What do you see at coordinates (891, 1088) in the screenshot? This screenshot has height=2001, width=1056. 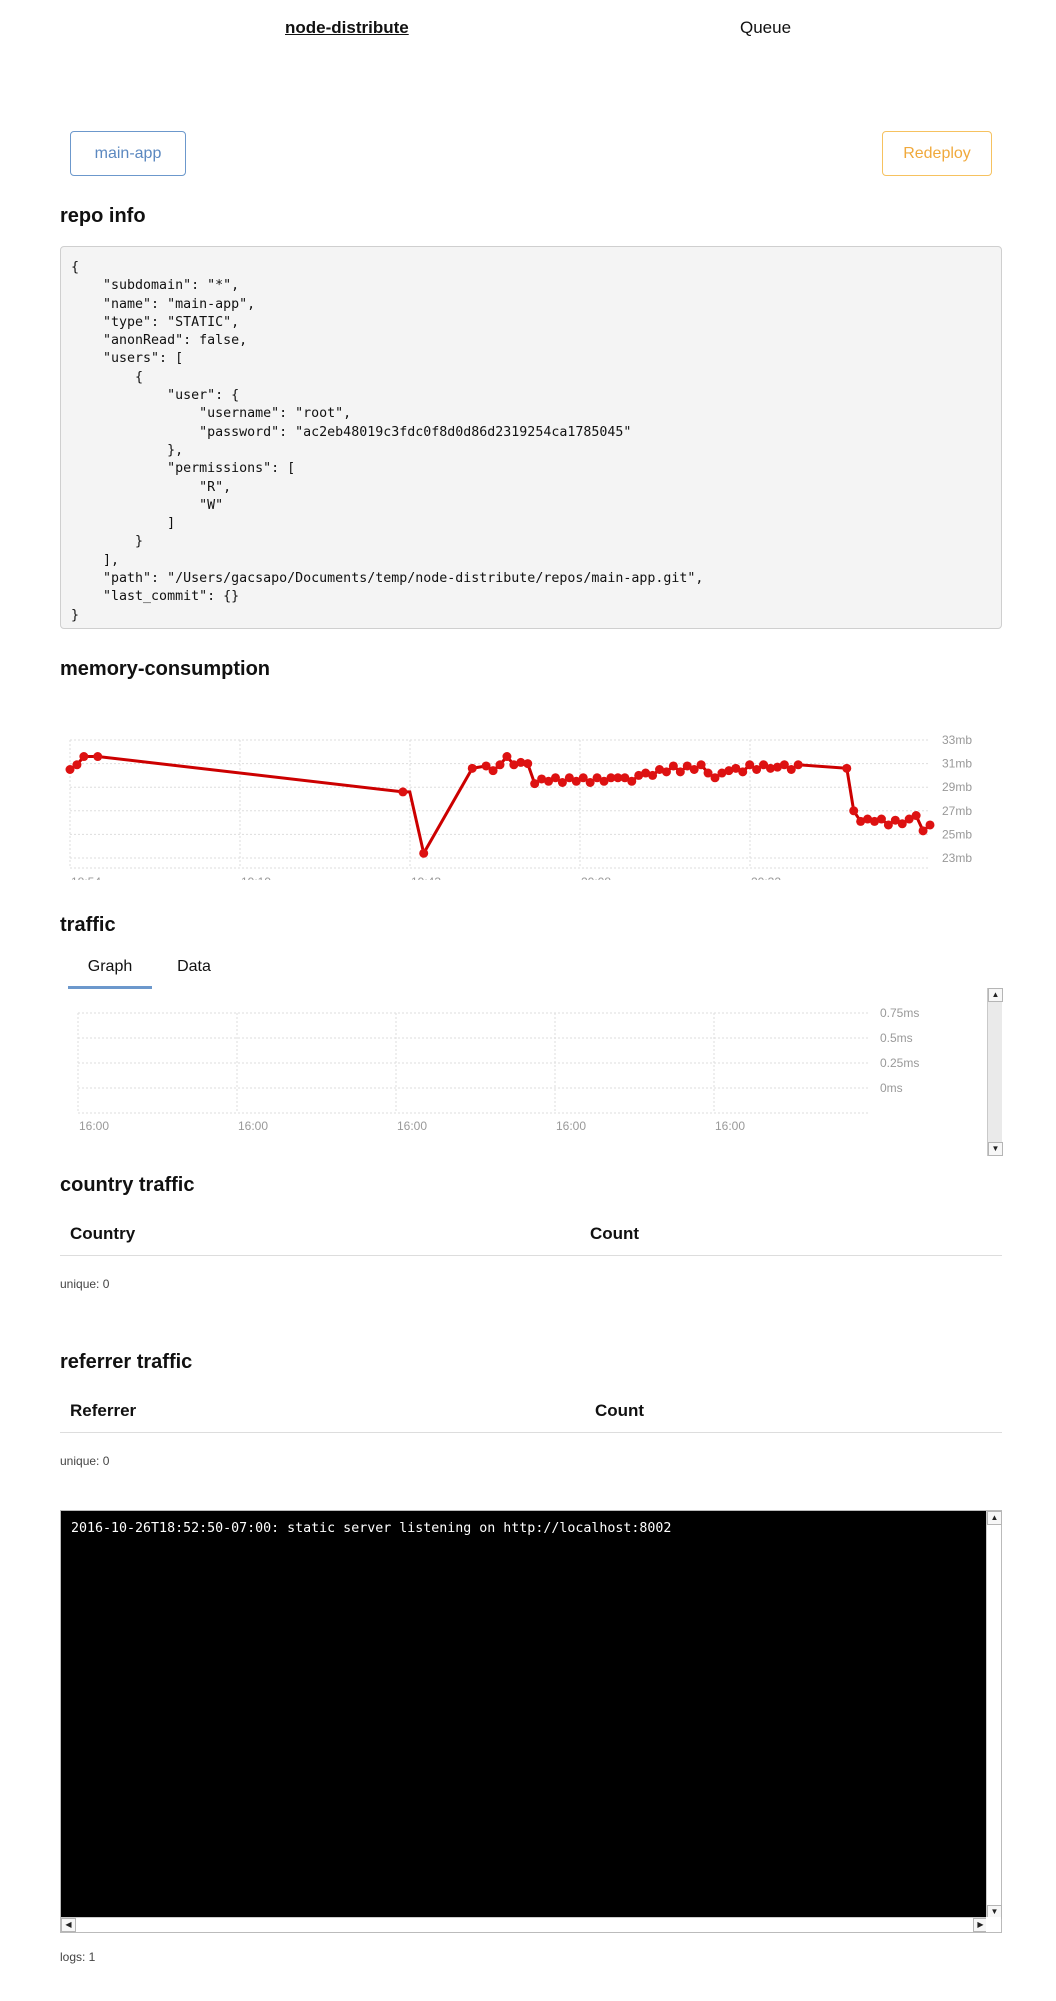 I see `y-tick-label: 0ms` at bounding box center [891, 1088].